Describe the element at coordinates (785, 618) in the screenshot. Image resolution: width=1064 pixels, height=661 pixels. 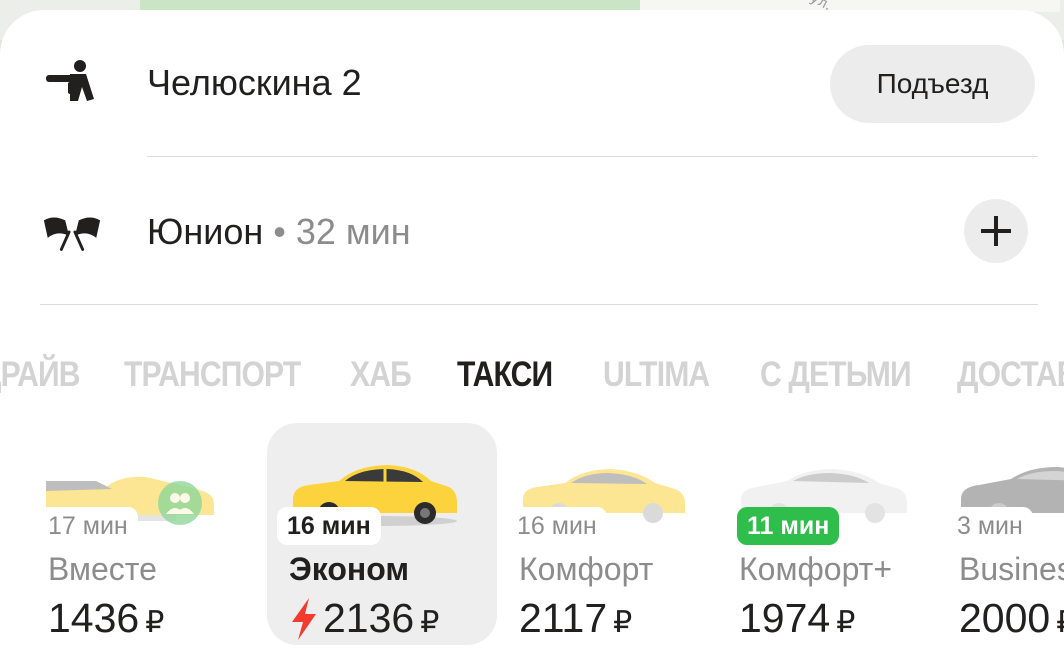
I see `price-value: 1974` at that location.